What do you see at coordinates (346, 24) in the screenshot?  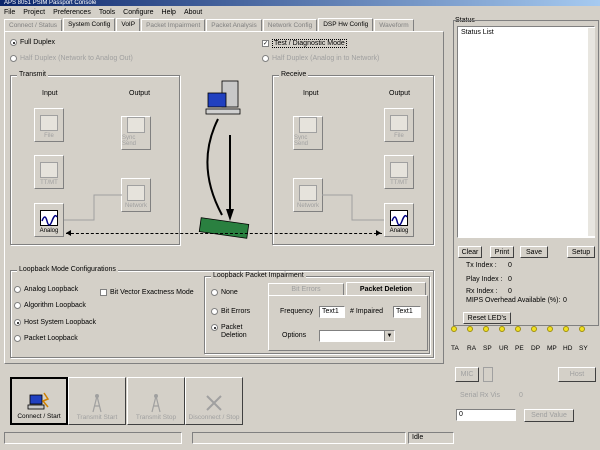 I see `tab-dsp-hw-config: DSP Hw Config` at bounding box center [346, 24].